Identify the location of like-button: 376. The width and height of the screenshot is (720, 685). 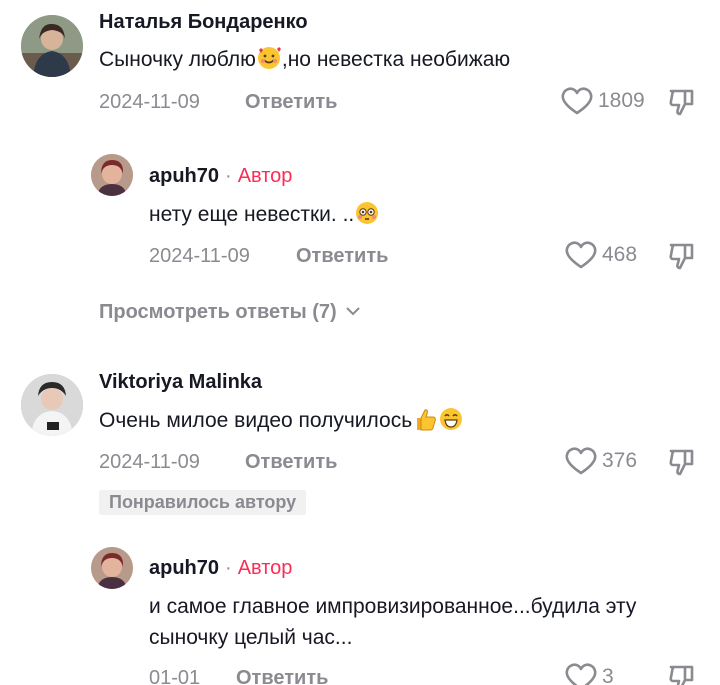
(600, 461).